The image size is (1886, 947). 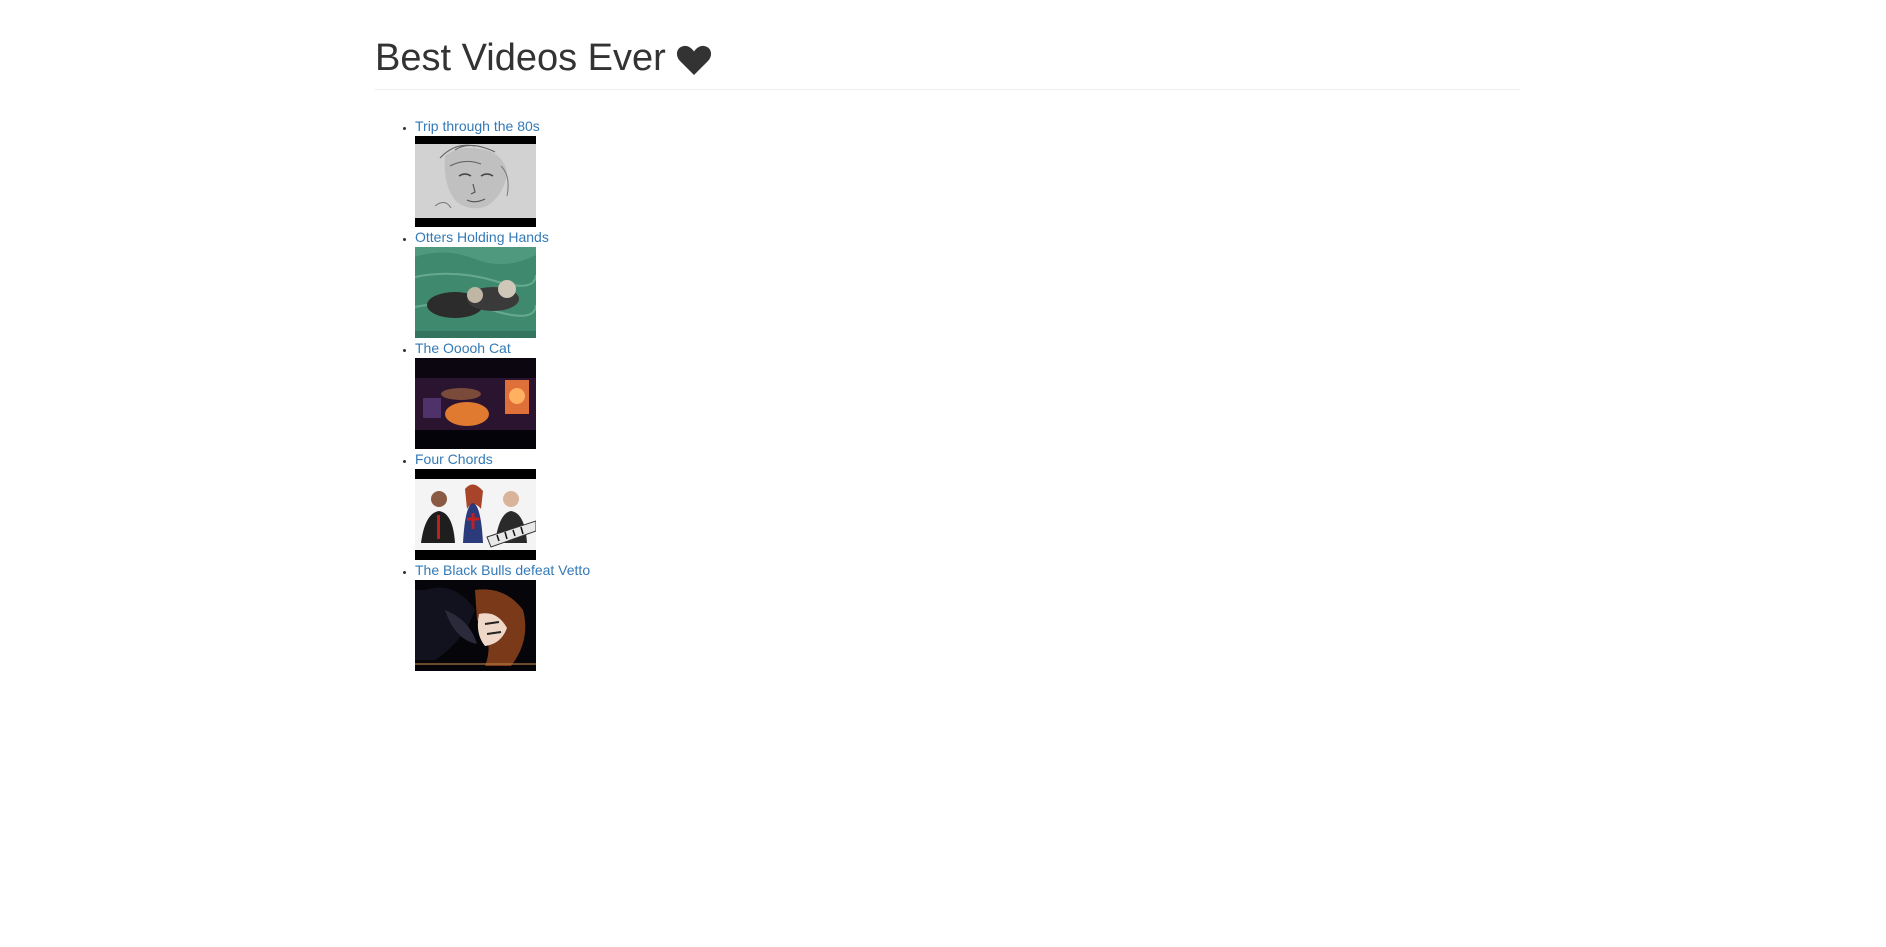 What do you see at coordinates (967, 126) in the screenshot?
I see `video-link: Trip through the 80s` at bounding box center [967, 126].